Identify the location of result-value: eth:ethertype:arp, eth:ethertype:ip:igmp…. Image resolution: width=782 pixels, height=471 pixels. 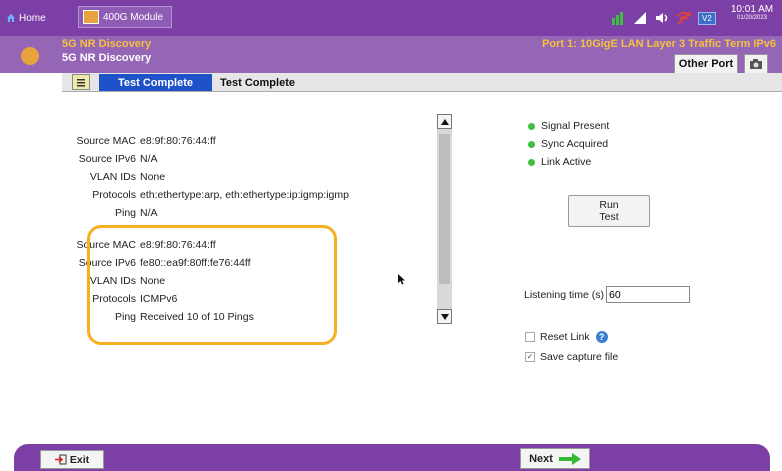
(244, 195).